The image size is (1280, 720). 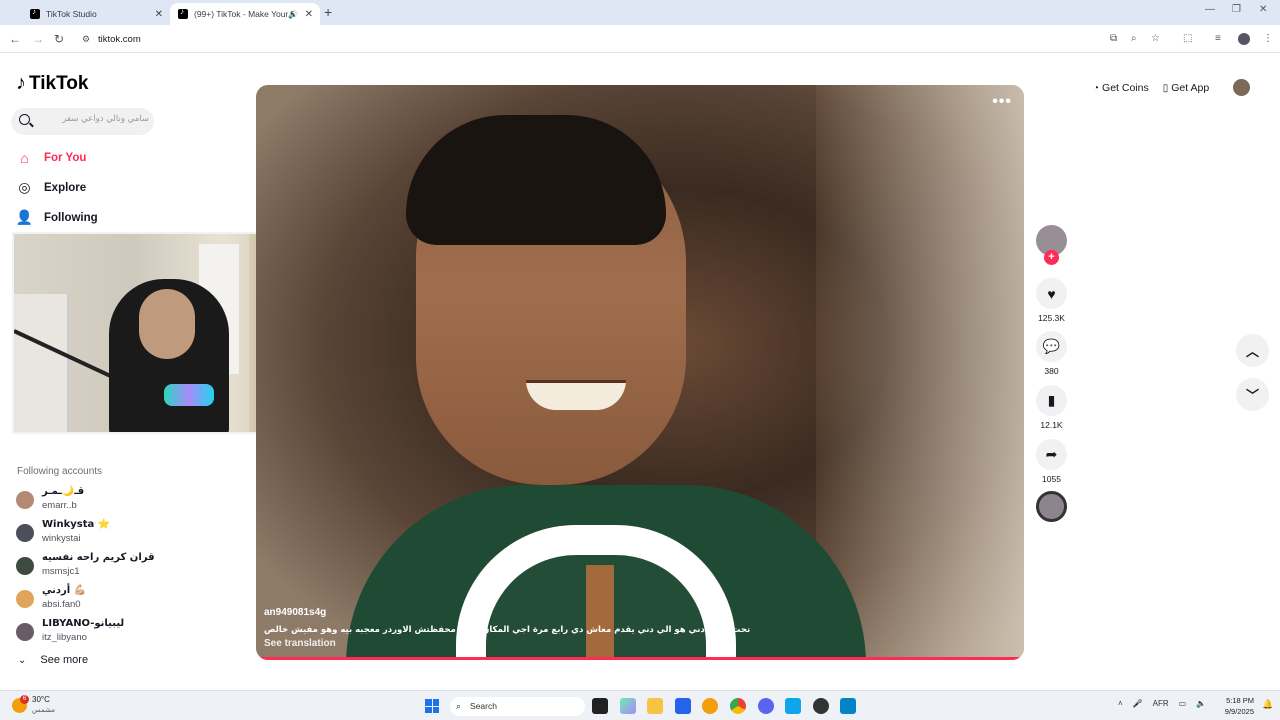 I want to click on chevron-down-icon: ﹀, so click(x=1252, y=395).